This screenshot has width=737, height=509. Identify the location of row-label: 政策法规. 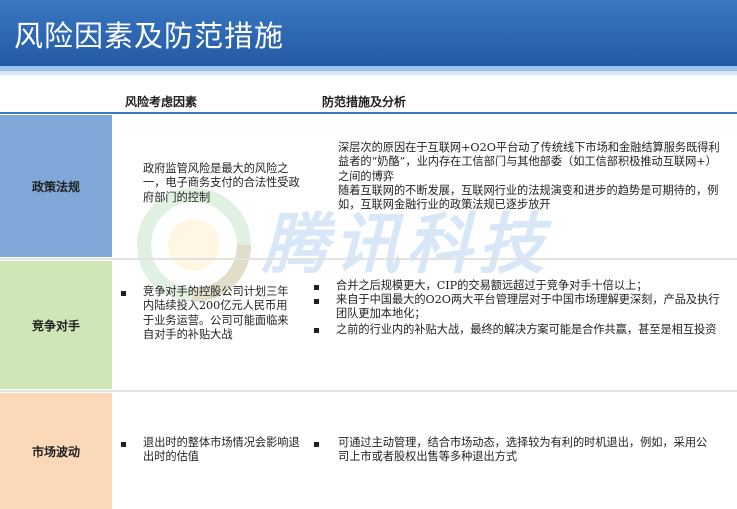
(56, 186).